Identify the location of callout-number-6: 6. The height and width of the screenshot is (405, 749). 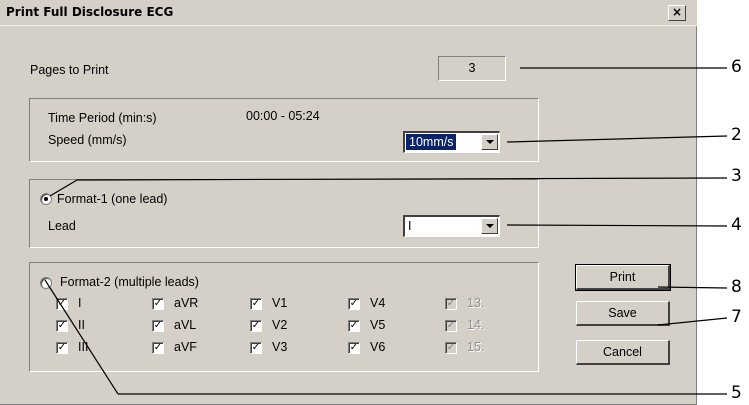
(736, 67).